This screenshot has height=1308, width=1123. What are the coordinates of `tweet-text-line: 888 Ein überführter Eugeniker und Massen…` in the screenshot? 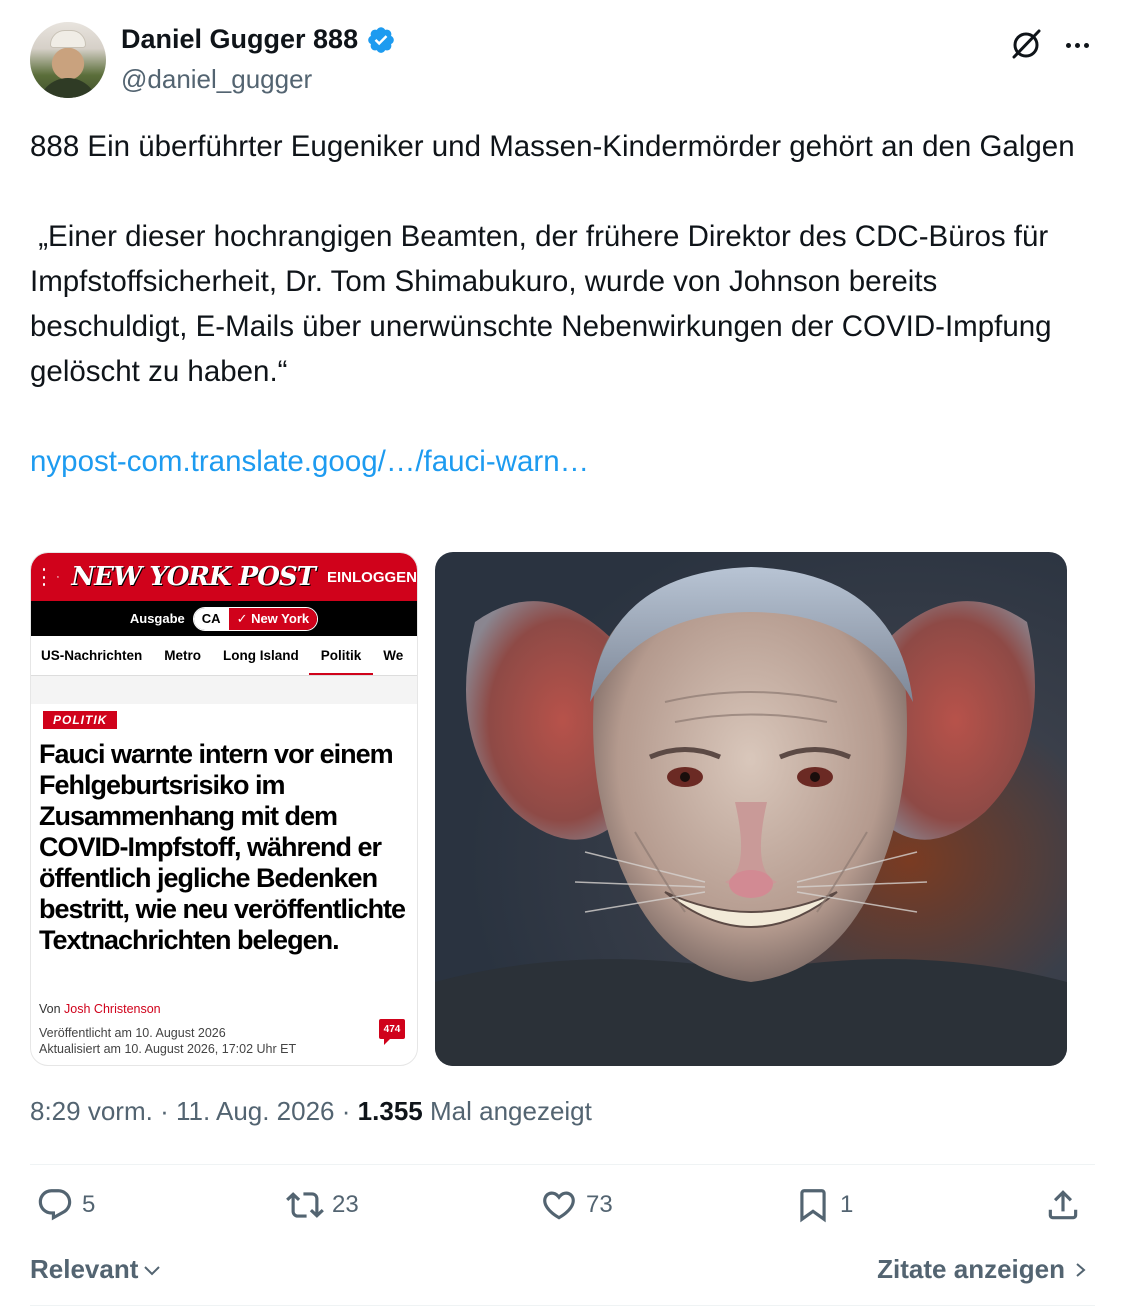 It's located at (552, 146).